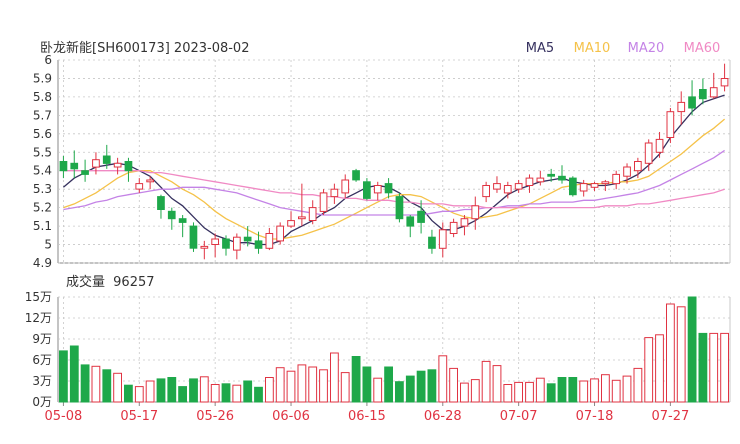 This screenshot has width=740, height=444. What do you see at coordinates (215, 416) in the screenshot?
I see `date-tick-label: 05-26` at bounding box center [215, 416].